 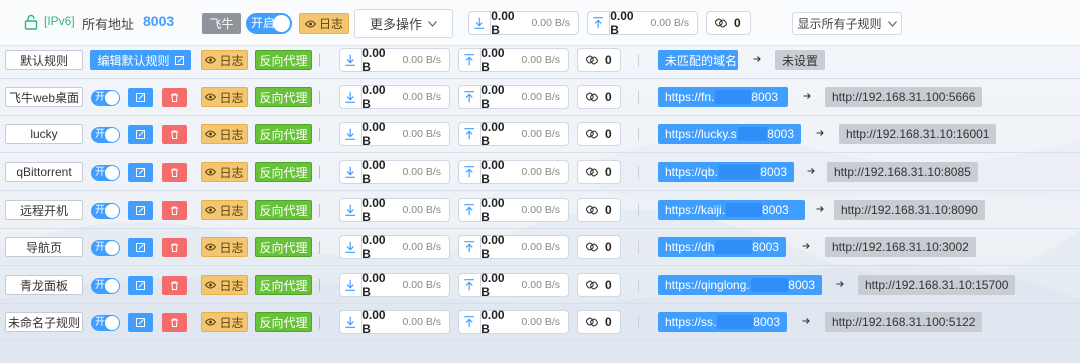 I want to click on upload-amount: 0.00 B, so click(x=493, y=247).